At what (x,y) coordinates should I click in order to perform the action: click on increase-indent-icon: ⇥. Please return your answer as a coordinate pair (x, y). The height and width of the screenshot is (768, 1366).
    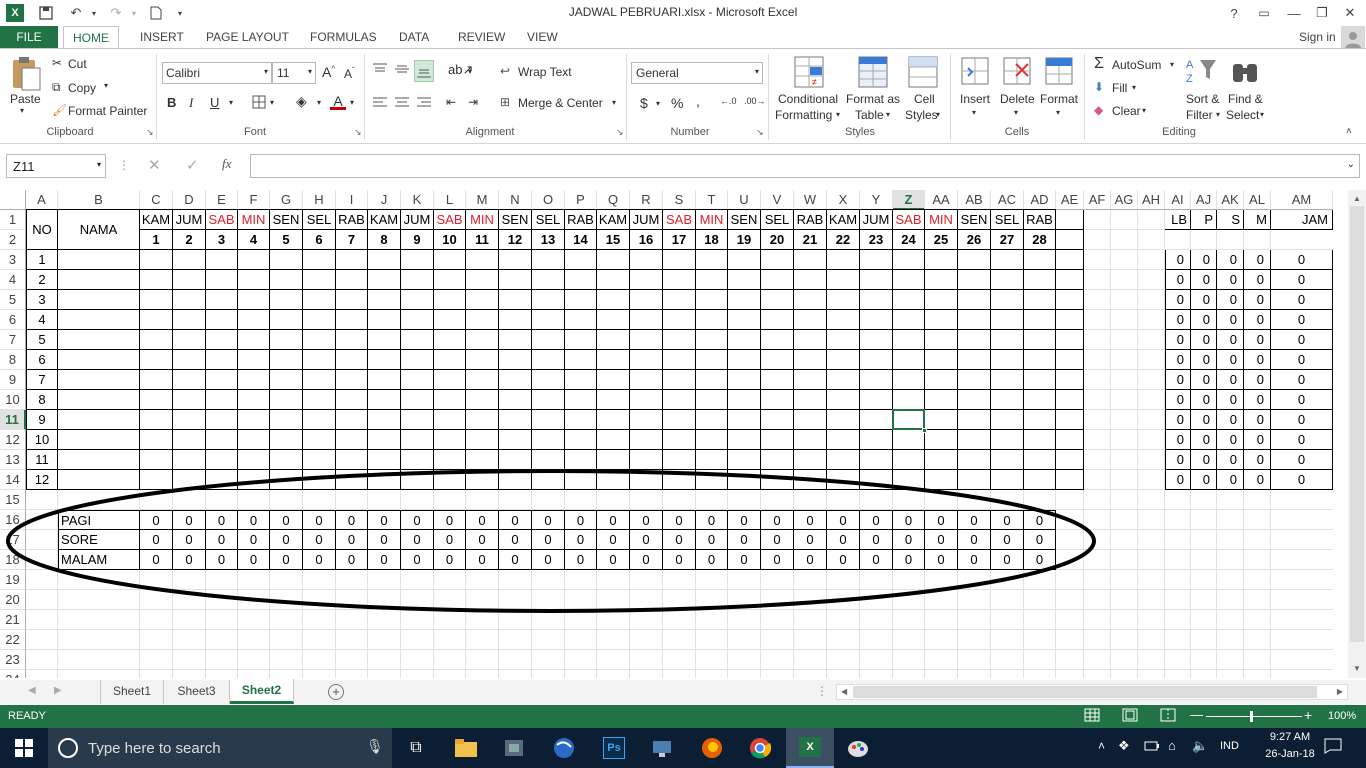
    Looking at the image, I should click on (473, 102).